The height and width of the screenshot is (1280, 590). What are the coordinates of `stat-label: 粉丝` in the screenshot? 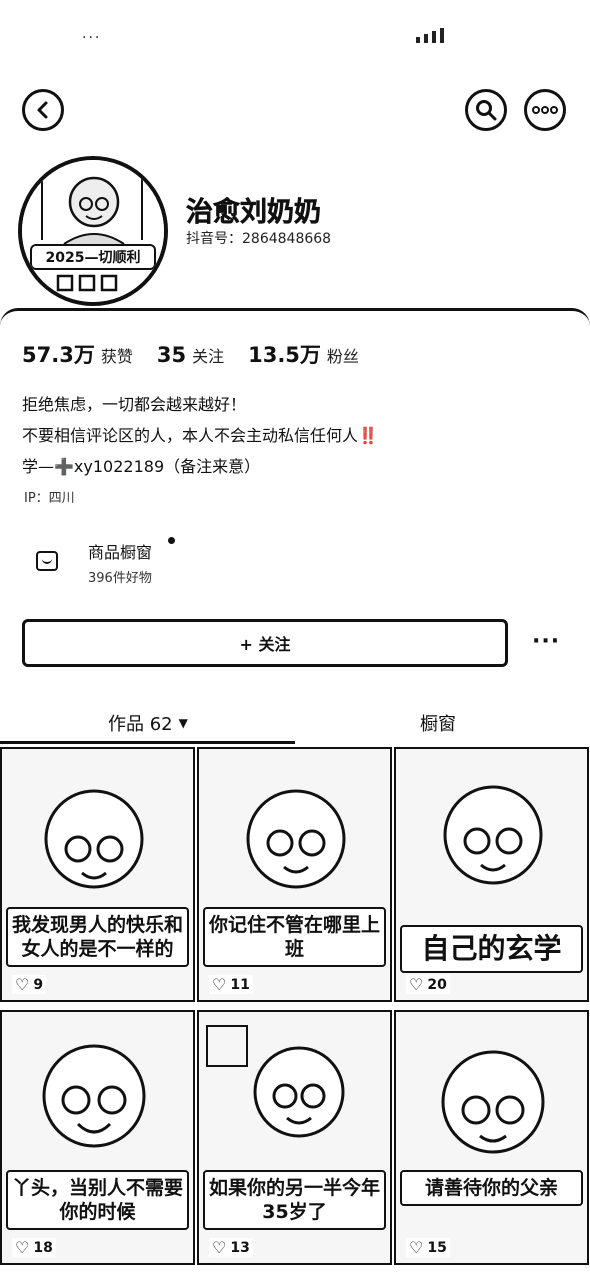 It's located at (342, 356).